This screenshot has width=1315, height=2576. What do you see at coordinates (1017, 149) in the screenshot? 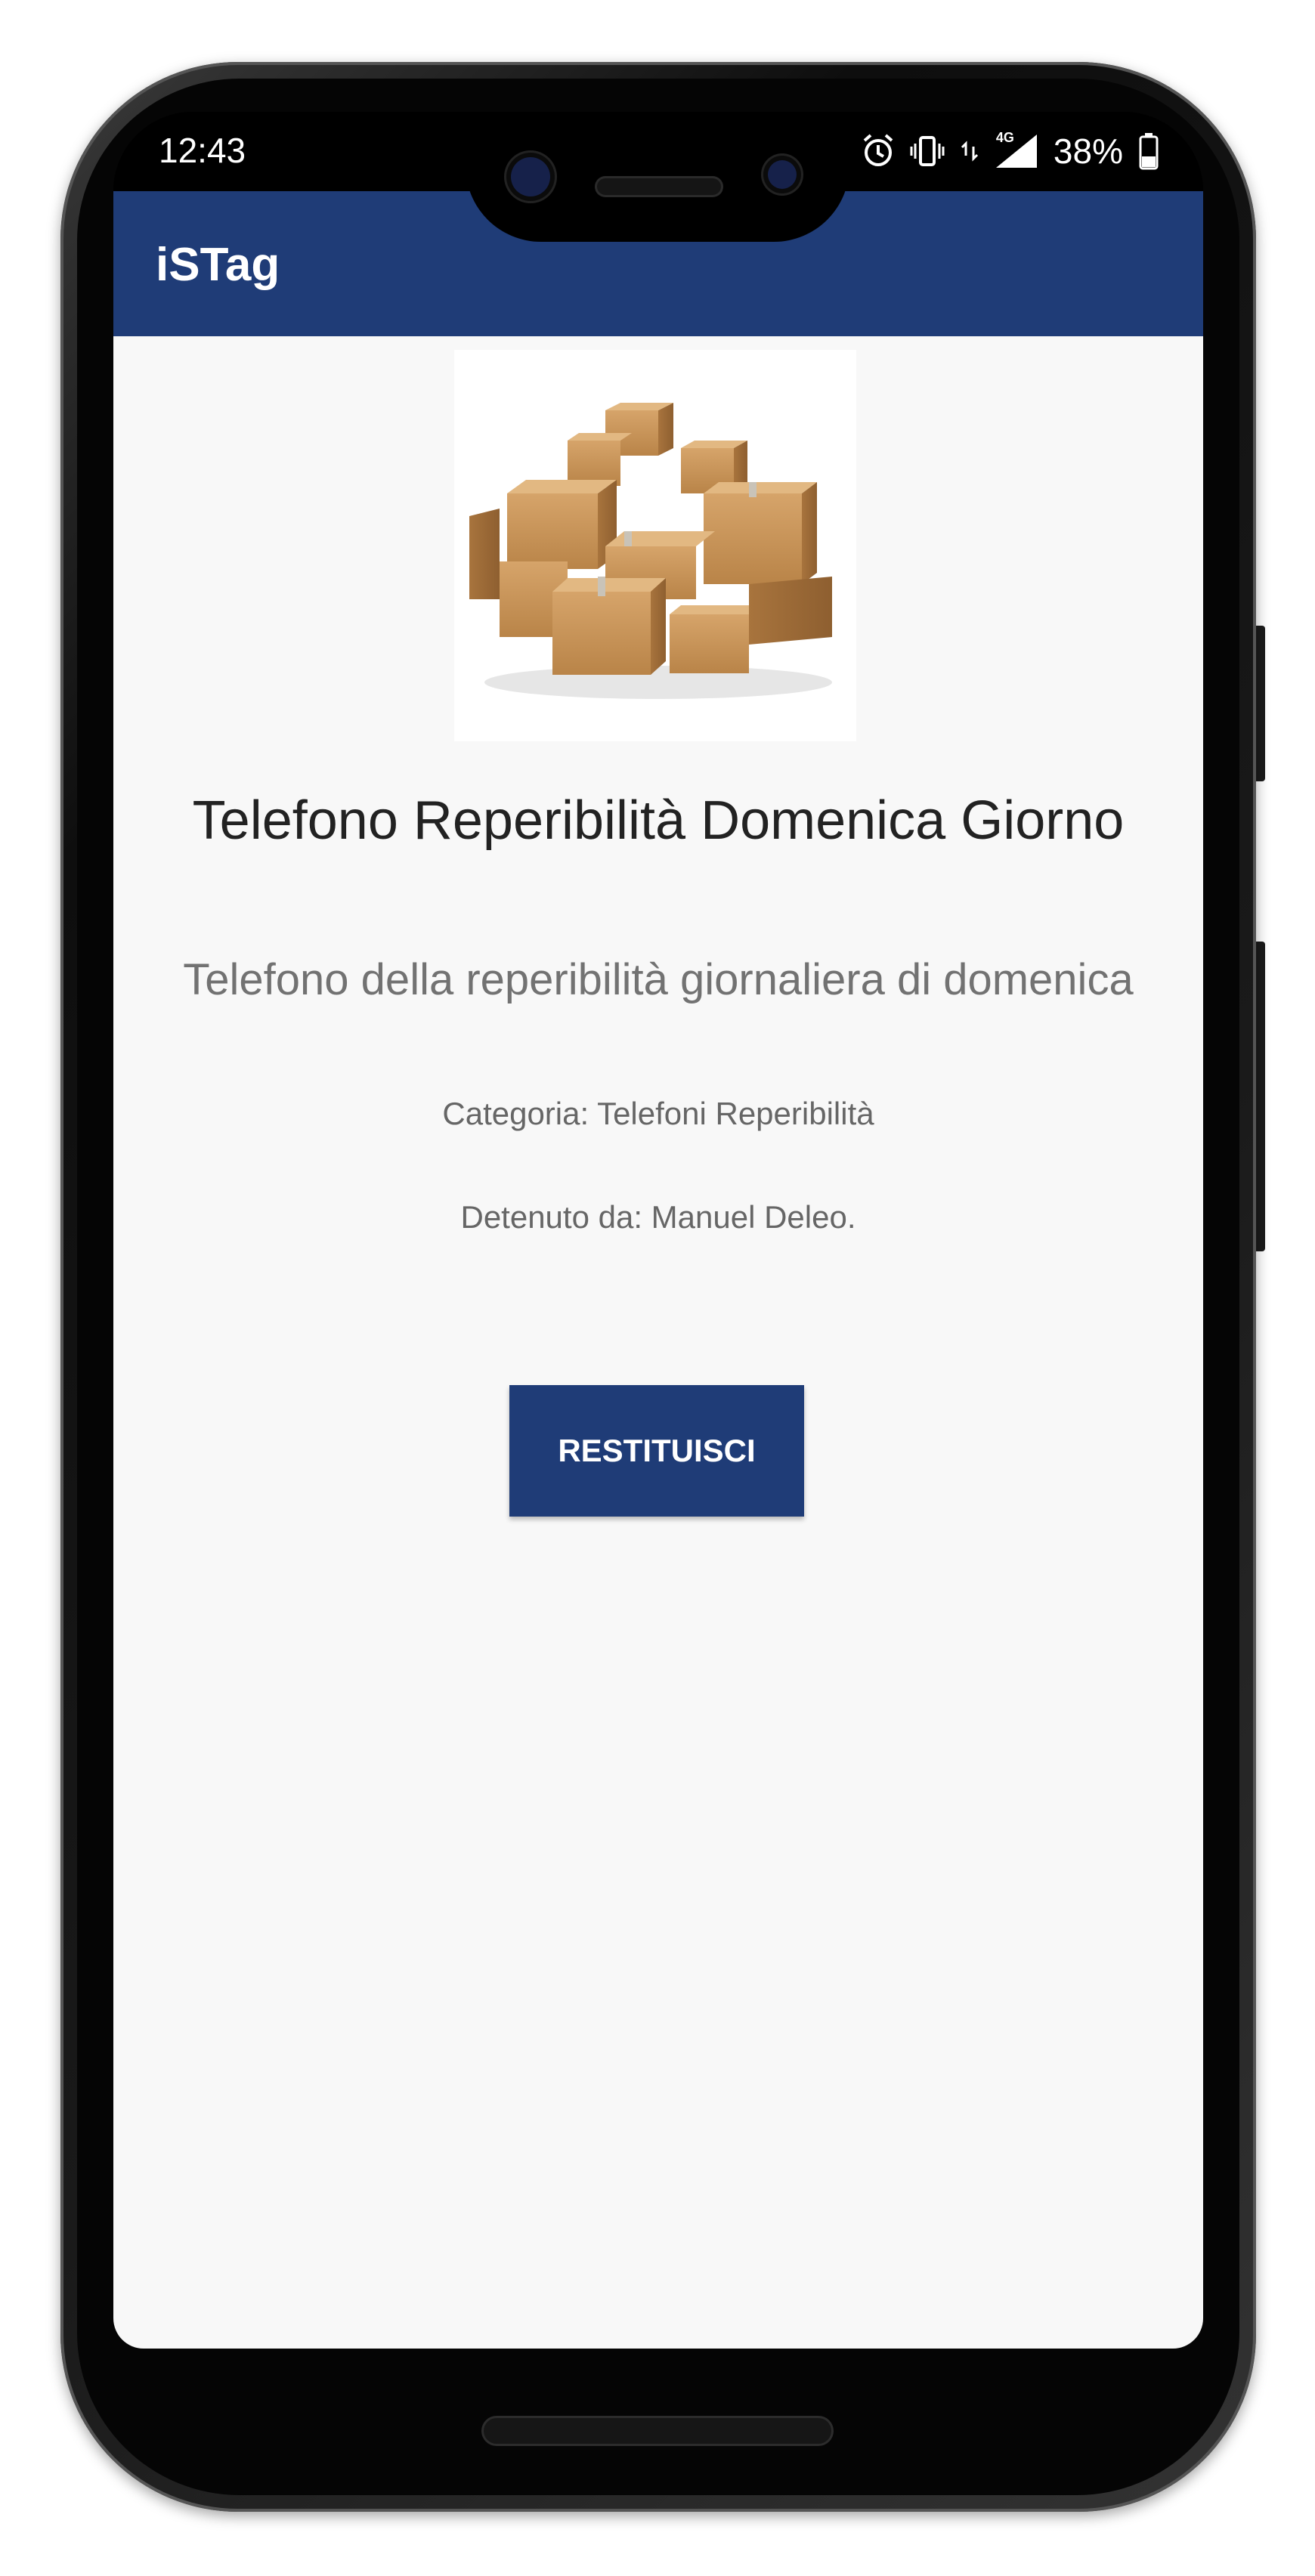
I see `signal-icon: 4G` at bounding box center [1017, 149].